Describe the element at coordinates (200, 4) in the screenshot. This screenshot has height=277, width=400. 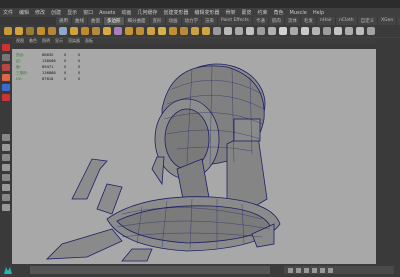
I see `title-bar` at that location.